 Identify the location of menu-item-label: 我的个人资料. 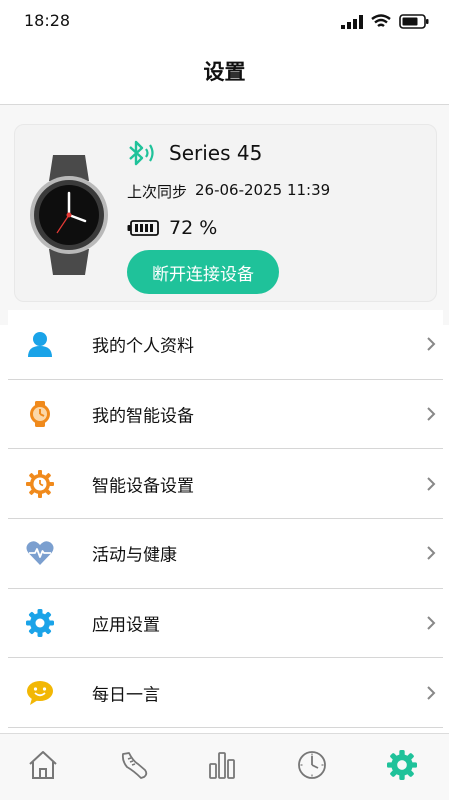
(143, 346).